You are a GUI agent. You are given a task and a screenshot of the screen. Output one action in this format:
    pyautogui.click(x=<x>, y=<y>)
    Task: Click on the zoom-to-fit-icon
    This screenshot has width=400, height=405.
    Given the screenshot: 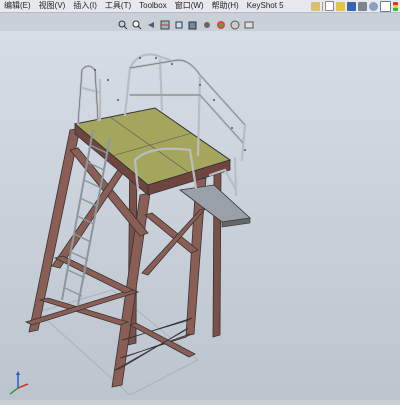 What is the action you would take?
    pyautogui.click(x=123, y=23)
    